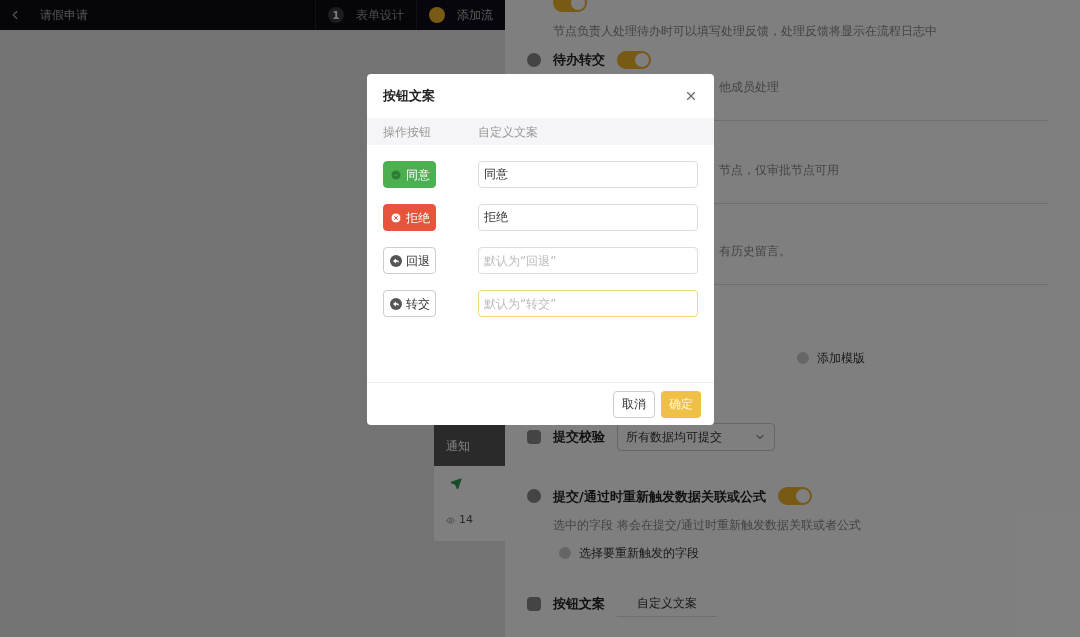  What do you see at coordinates (336, 15) in the screenshot?
I see `step-number: 1` at bounding box center [336, 15].